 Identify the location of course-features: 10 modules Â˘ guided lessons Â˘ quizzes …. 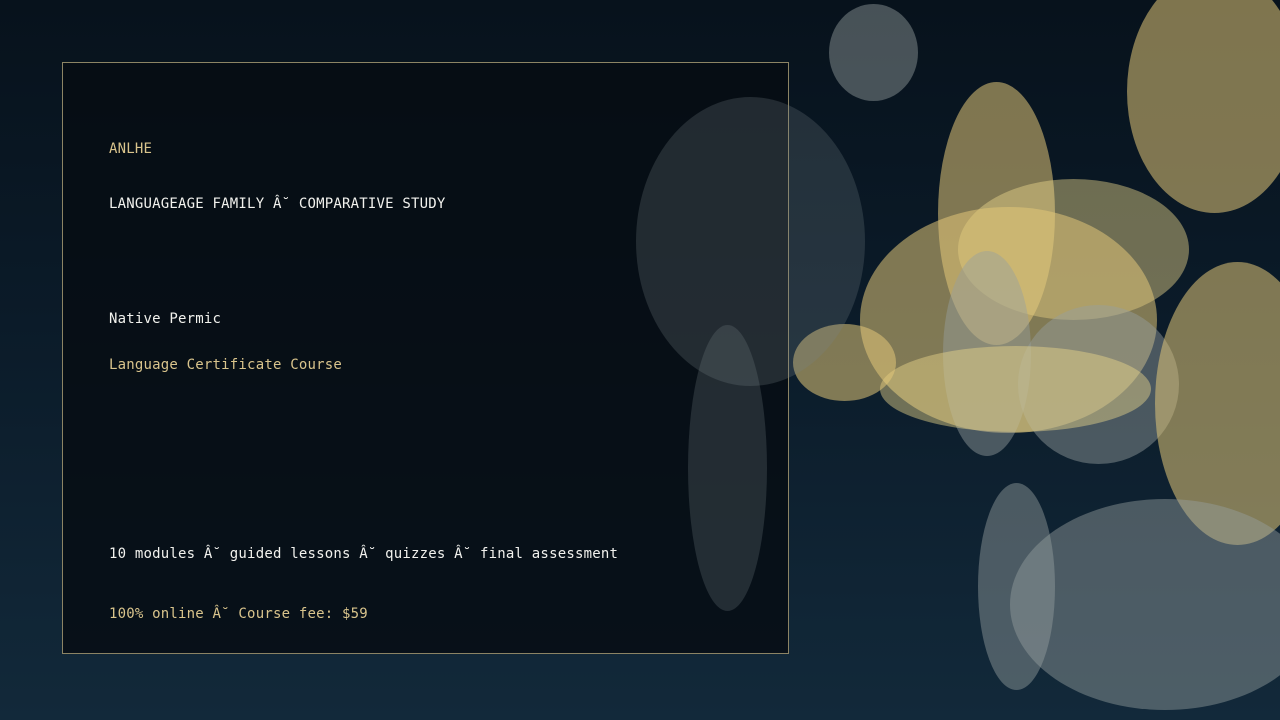
(364, 554).